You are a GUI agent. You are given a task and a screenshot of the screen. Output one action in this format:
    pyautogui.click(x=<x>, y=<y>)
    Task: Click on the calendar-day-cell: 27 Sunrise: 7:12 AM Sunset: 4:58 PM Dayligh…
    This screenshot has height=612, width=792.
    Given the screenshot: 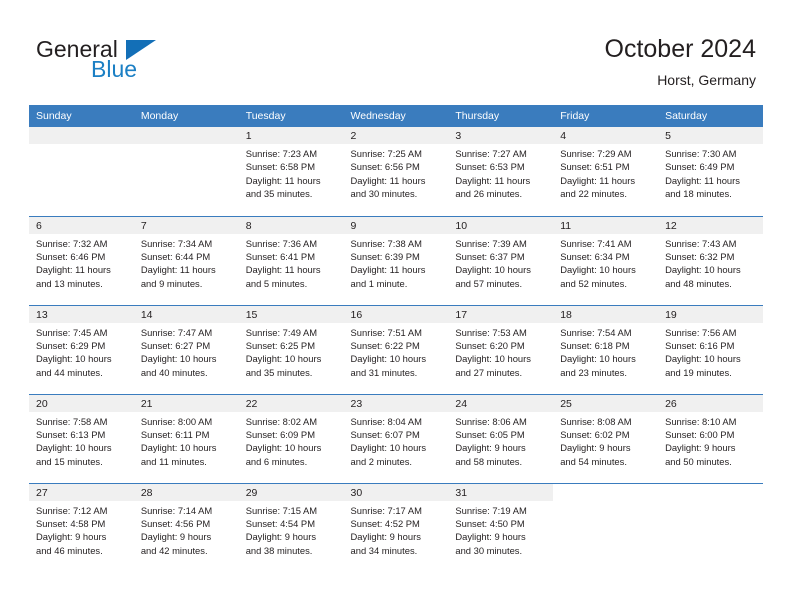 What is the action you would take?
    pyautogui.click(x=81, y=527)
    